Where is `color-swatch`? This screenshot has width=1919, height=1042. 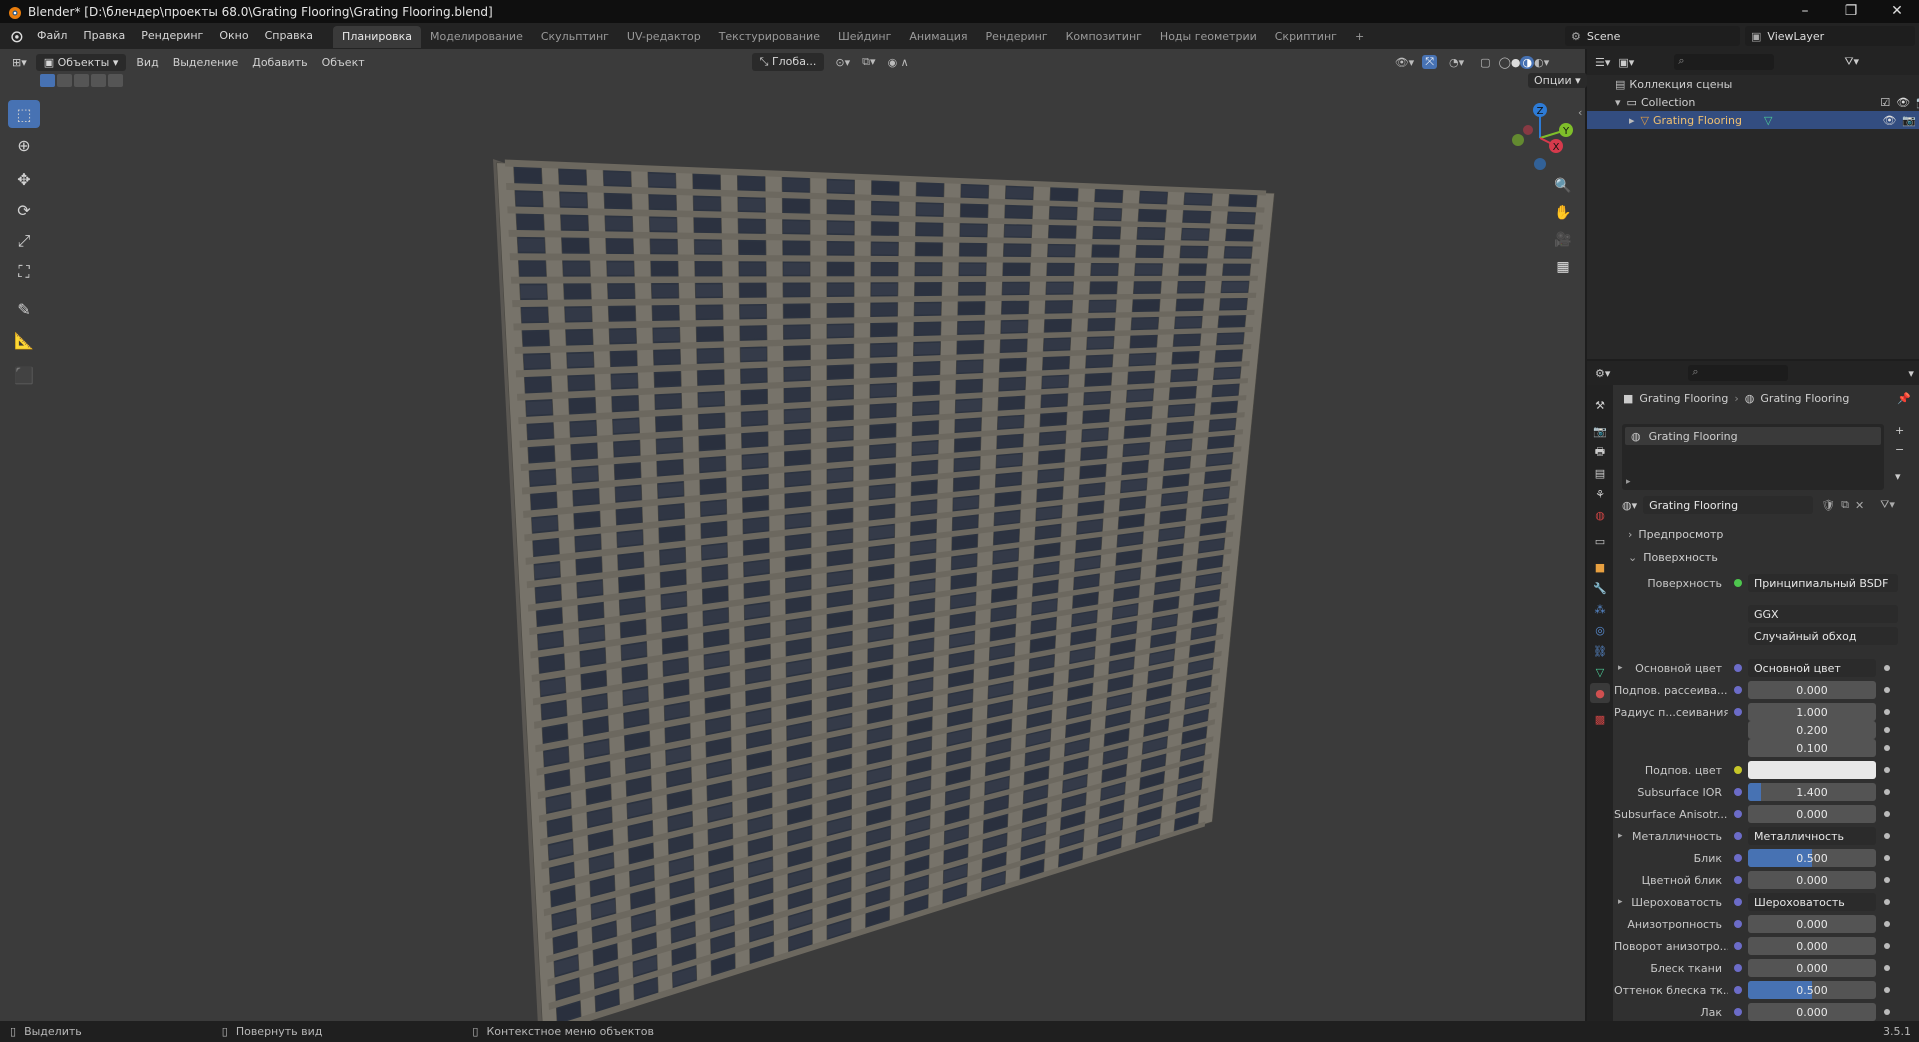 color-swatch is located at coordinates (1812, 770).